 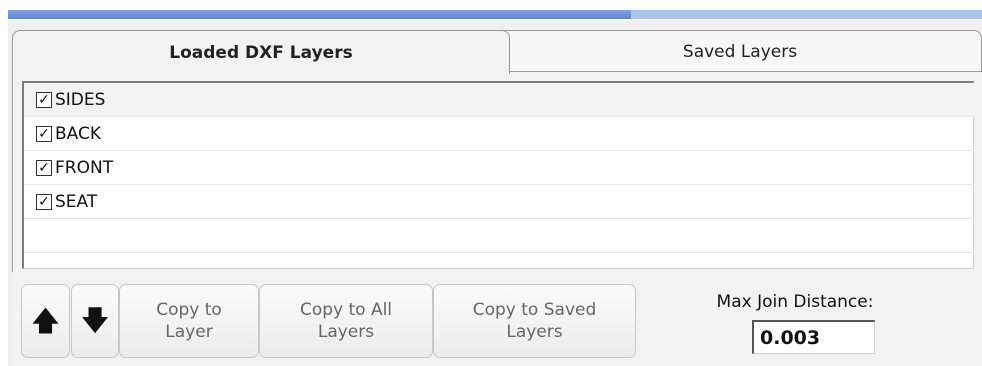 I want to click on progress-bar, so click(x=319, y=14).